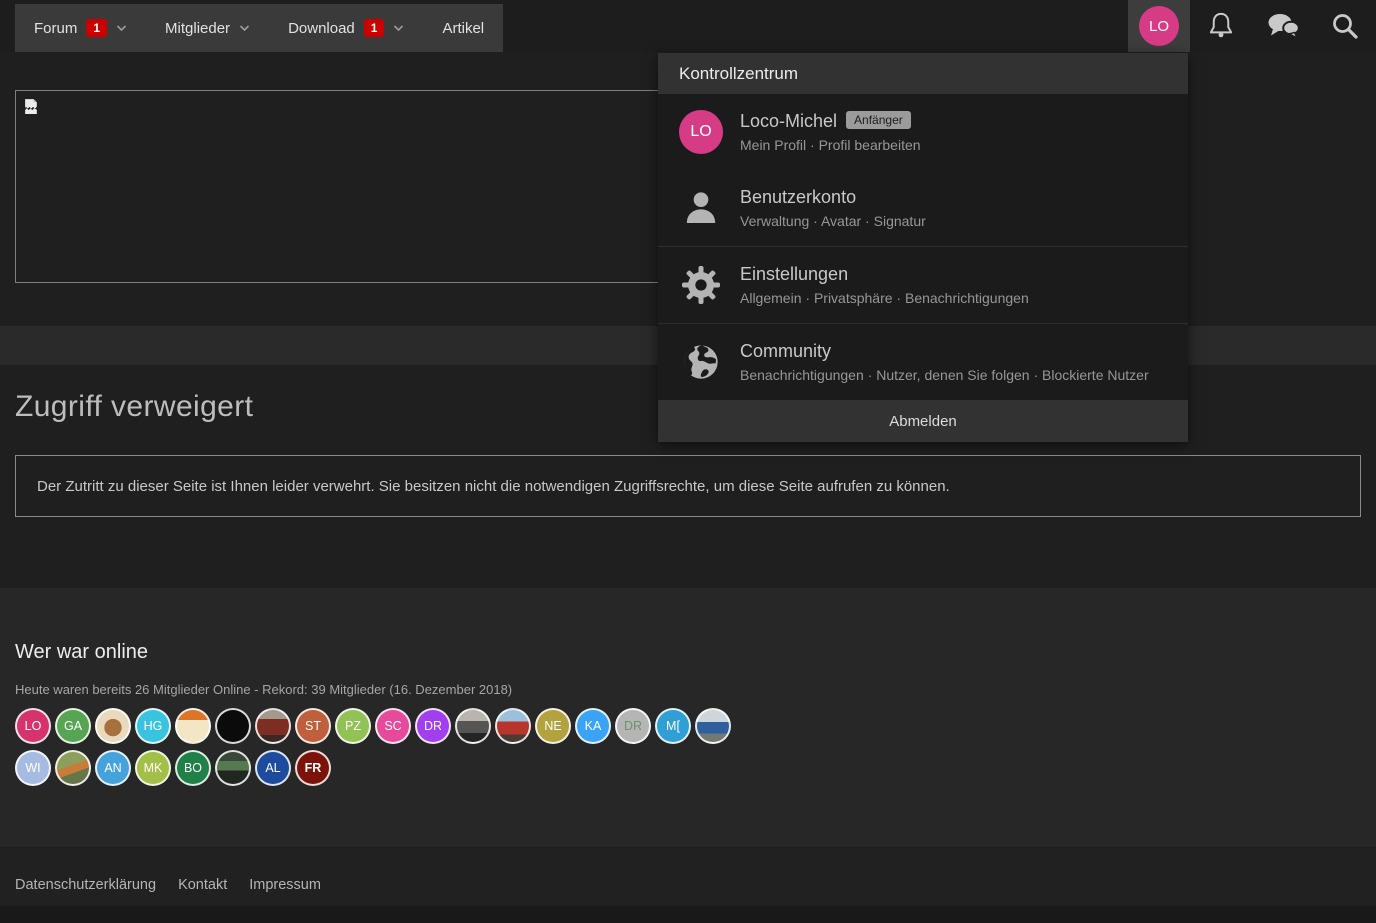 Image resolution: width=1376 pixels, height=923 pixels. I want to click on page-title: Zugriff verweigert, so click(134, 406).